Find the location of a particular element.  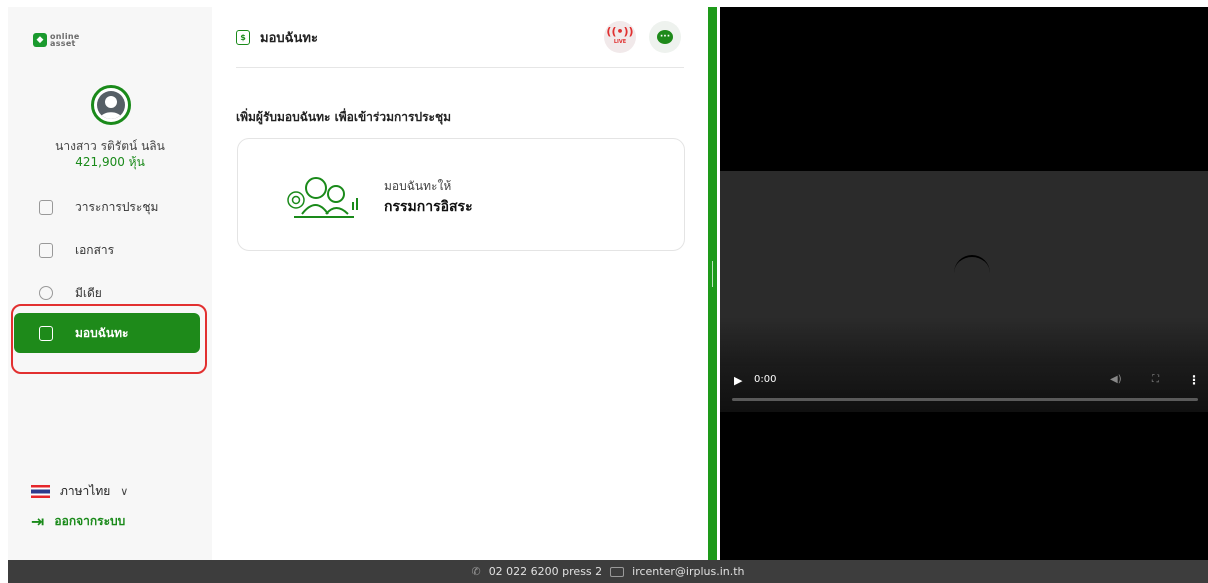

play-icon: ▶ is located at coordinates (738, 380).